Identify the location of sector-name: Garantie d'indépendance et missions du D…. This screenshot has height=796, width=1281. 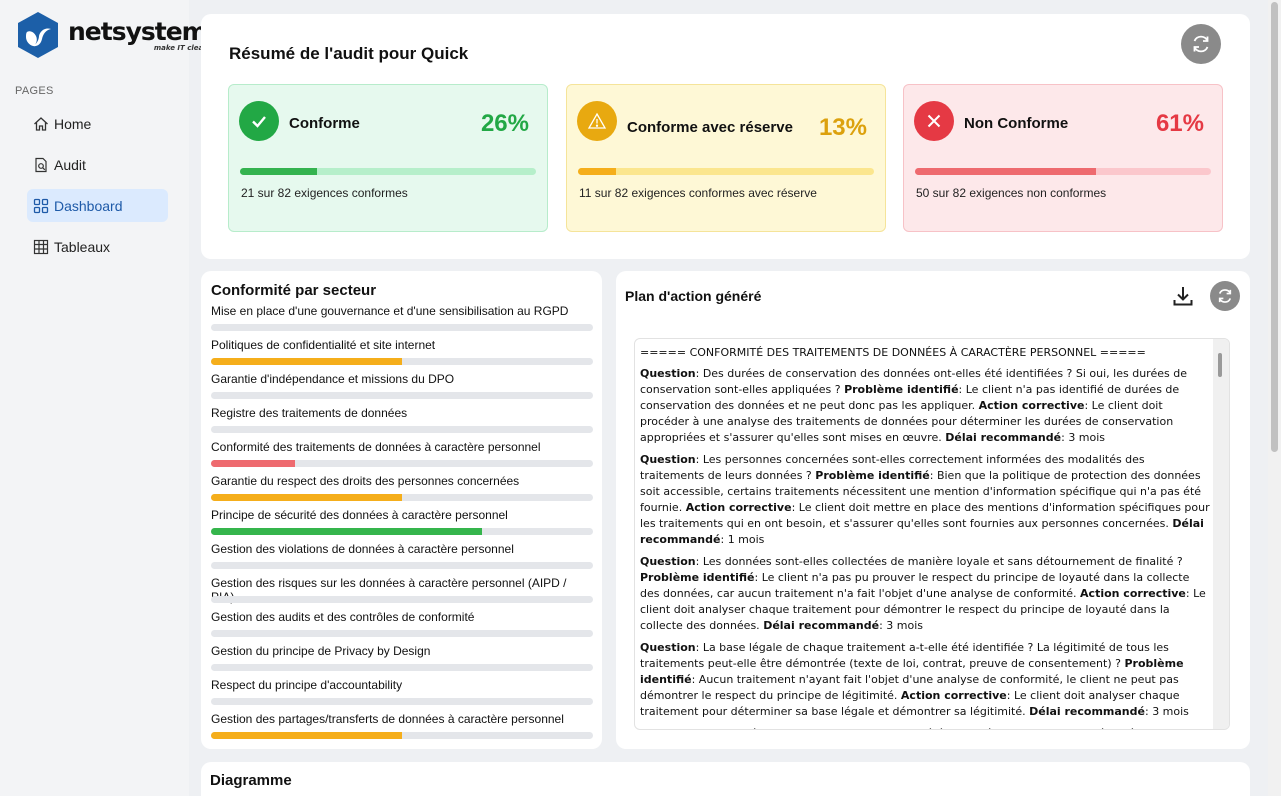
(333, 379).